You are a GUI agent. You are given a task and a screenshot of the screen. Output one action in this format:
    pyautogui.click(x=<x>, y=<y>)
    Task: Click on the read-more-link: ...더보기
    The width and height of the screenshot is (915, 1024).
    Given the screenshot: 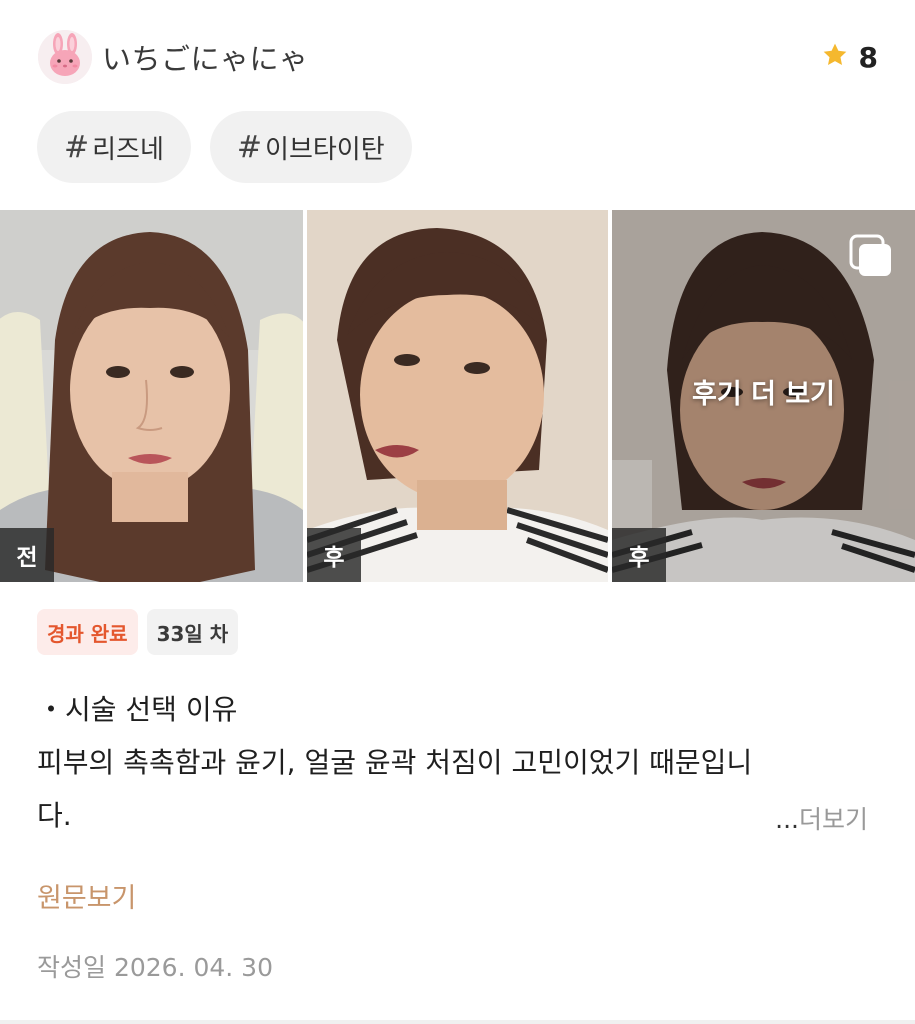 What is the action you would take?
    pyautogui.click(x=821, y=818)
    